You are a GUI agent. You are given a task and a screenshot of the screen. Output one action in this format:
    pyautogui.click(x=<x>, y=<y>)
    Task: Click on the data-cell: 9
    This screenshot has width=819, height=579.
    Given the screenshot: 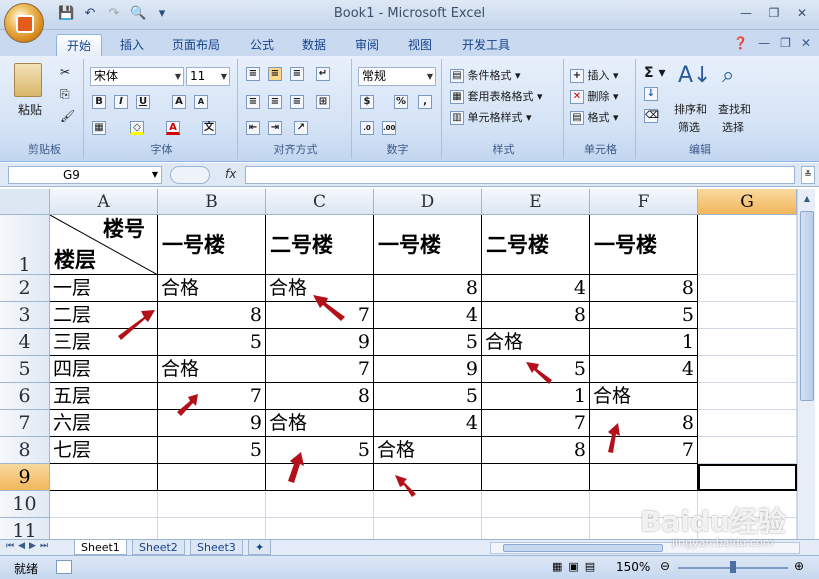 What is the action you would take?
    pyautogui.click(x=320, y=342)
    